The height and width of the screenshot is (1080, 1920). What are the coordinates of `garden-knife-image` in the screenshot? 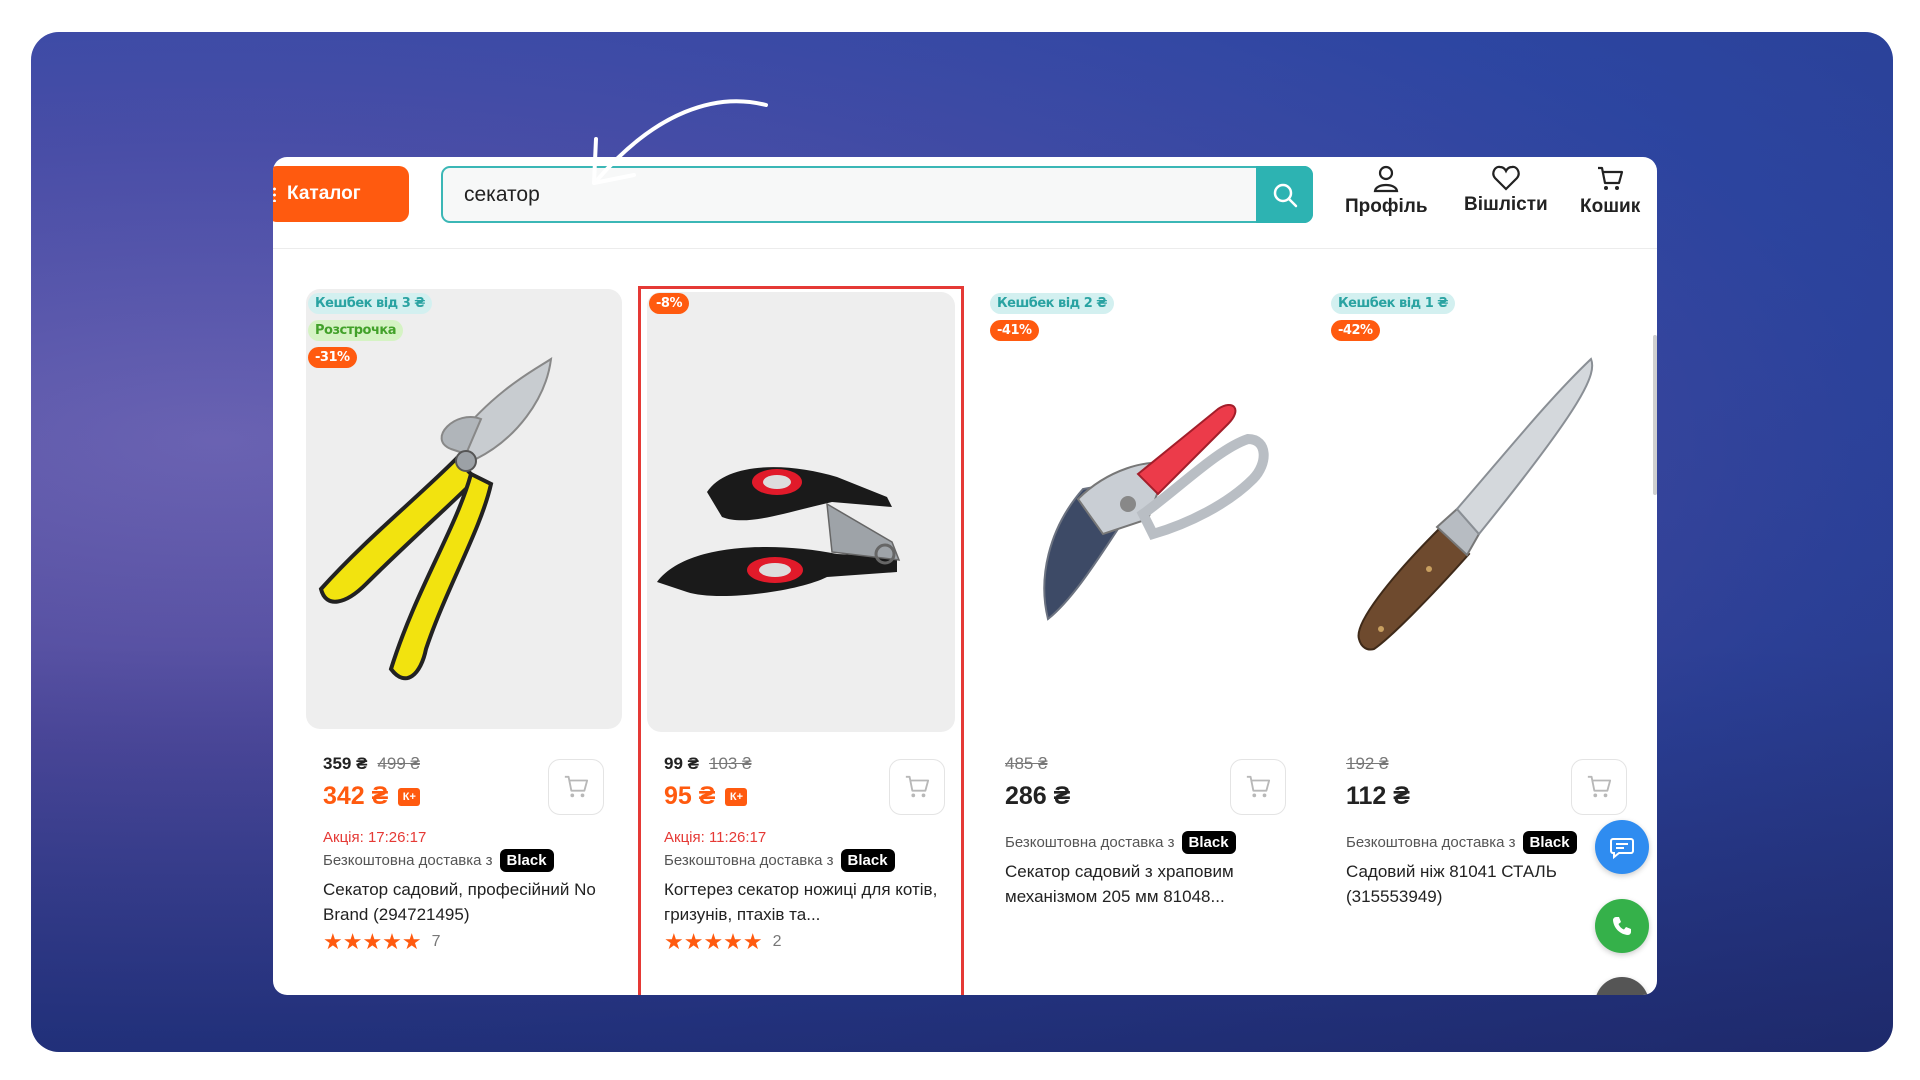 It's located at (1475, 504).